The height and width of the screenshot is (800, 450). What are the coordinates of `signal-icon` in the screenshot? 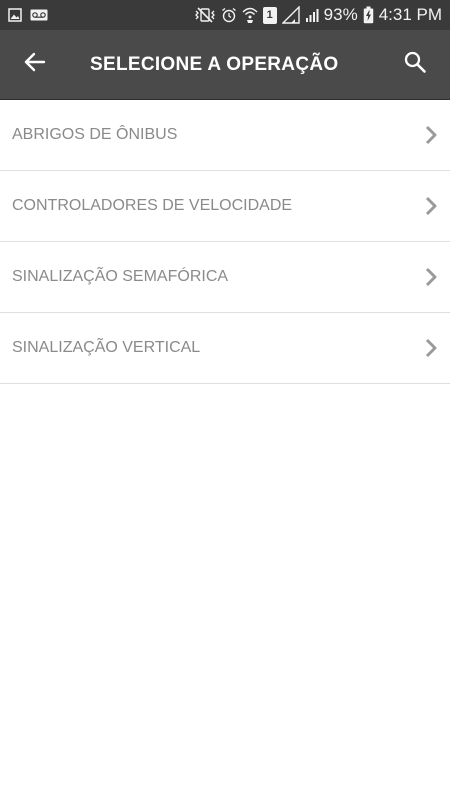 It's located at (290, 15).